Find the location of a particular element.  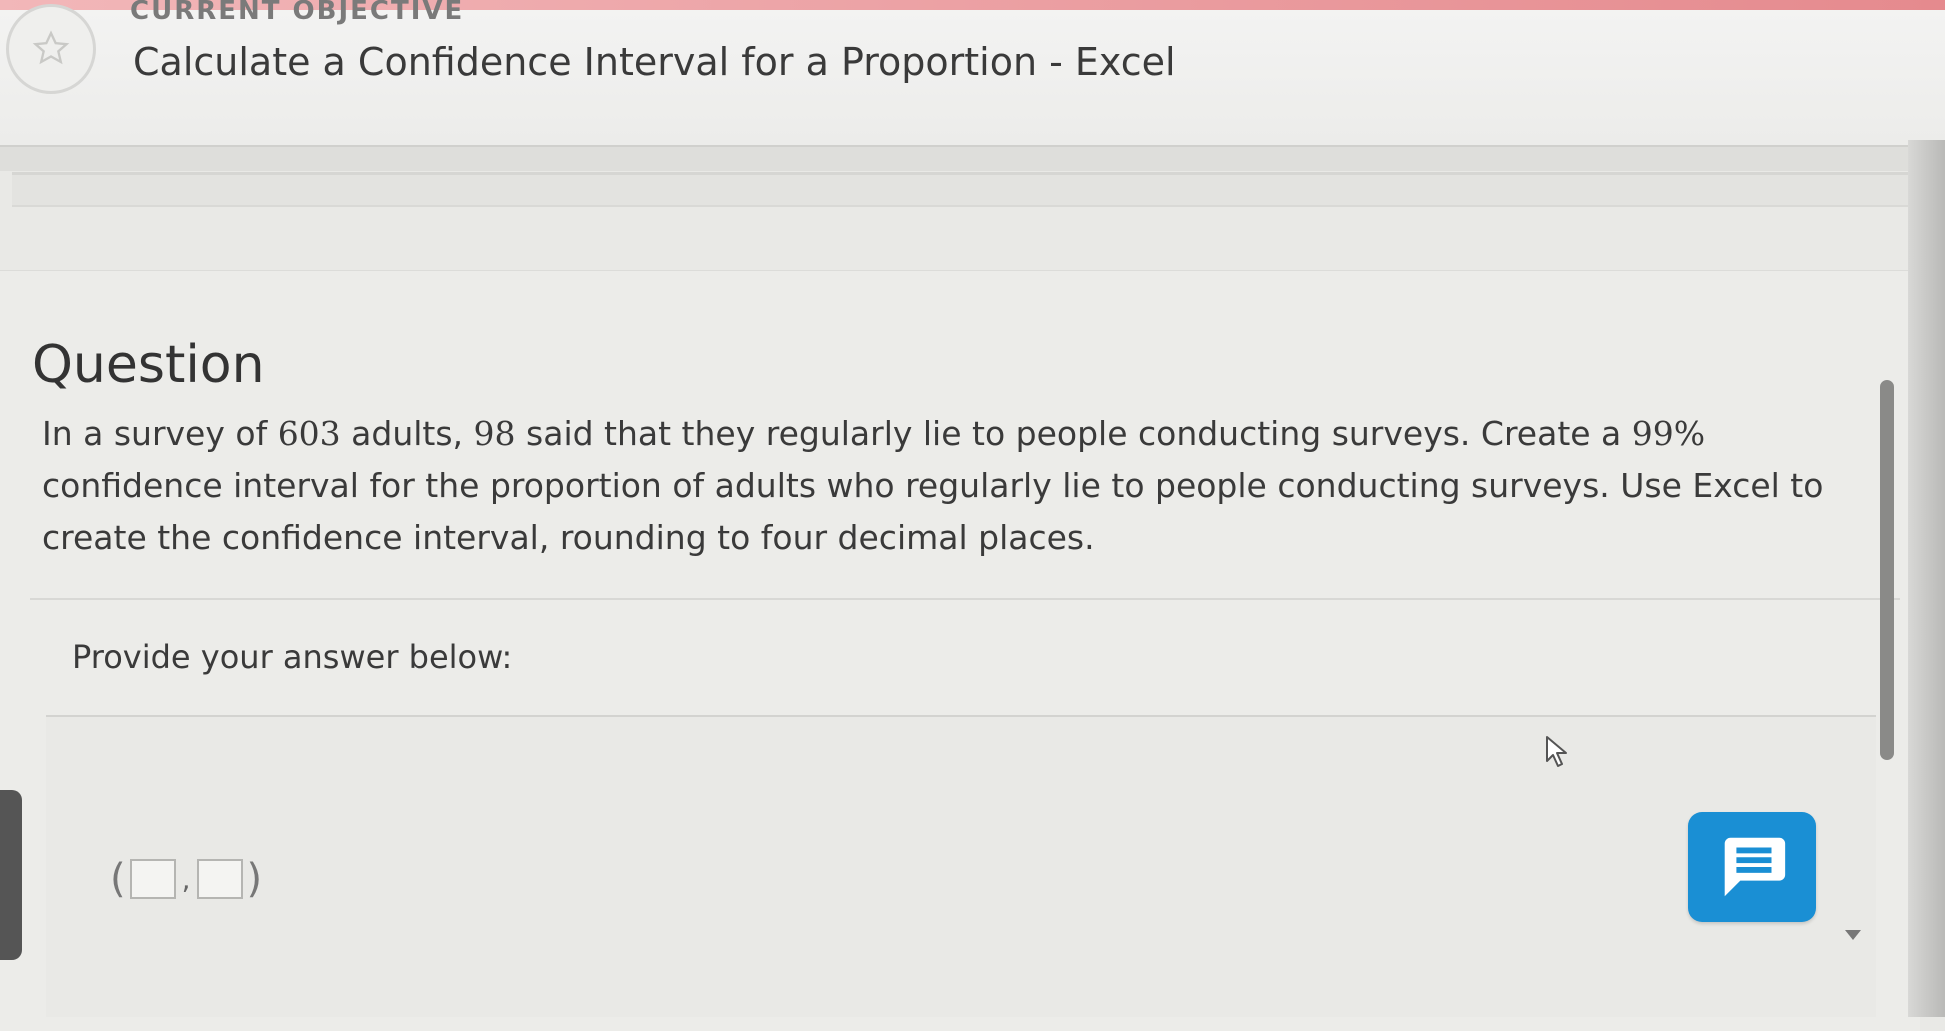

question-text-part: In a survey of is located at coordinates (160, 433).